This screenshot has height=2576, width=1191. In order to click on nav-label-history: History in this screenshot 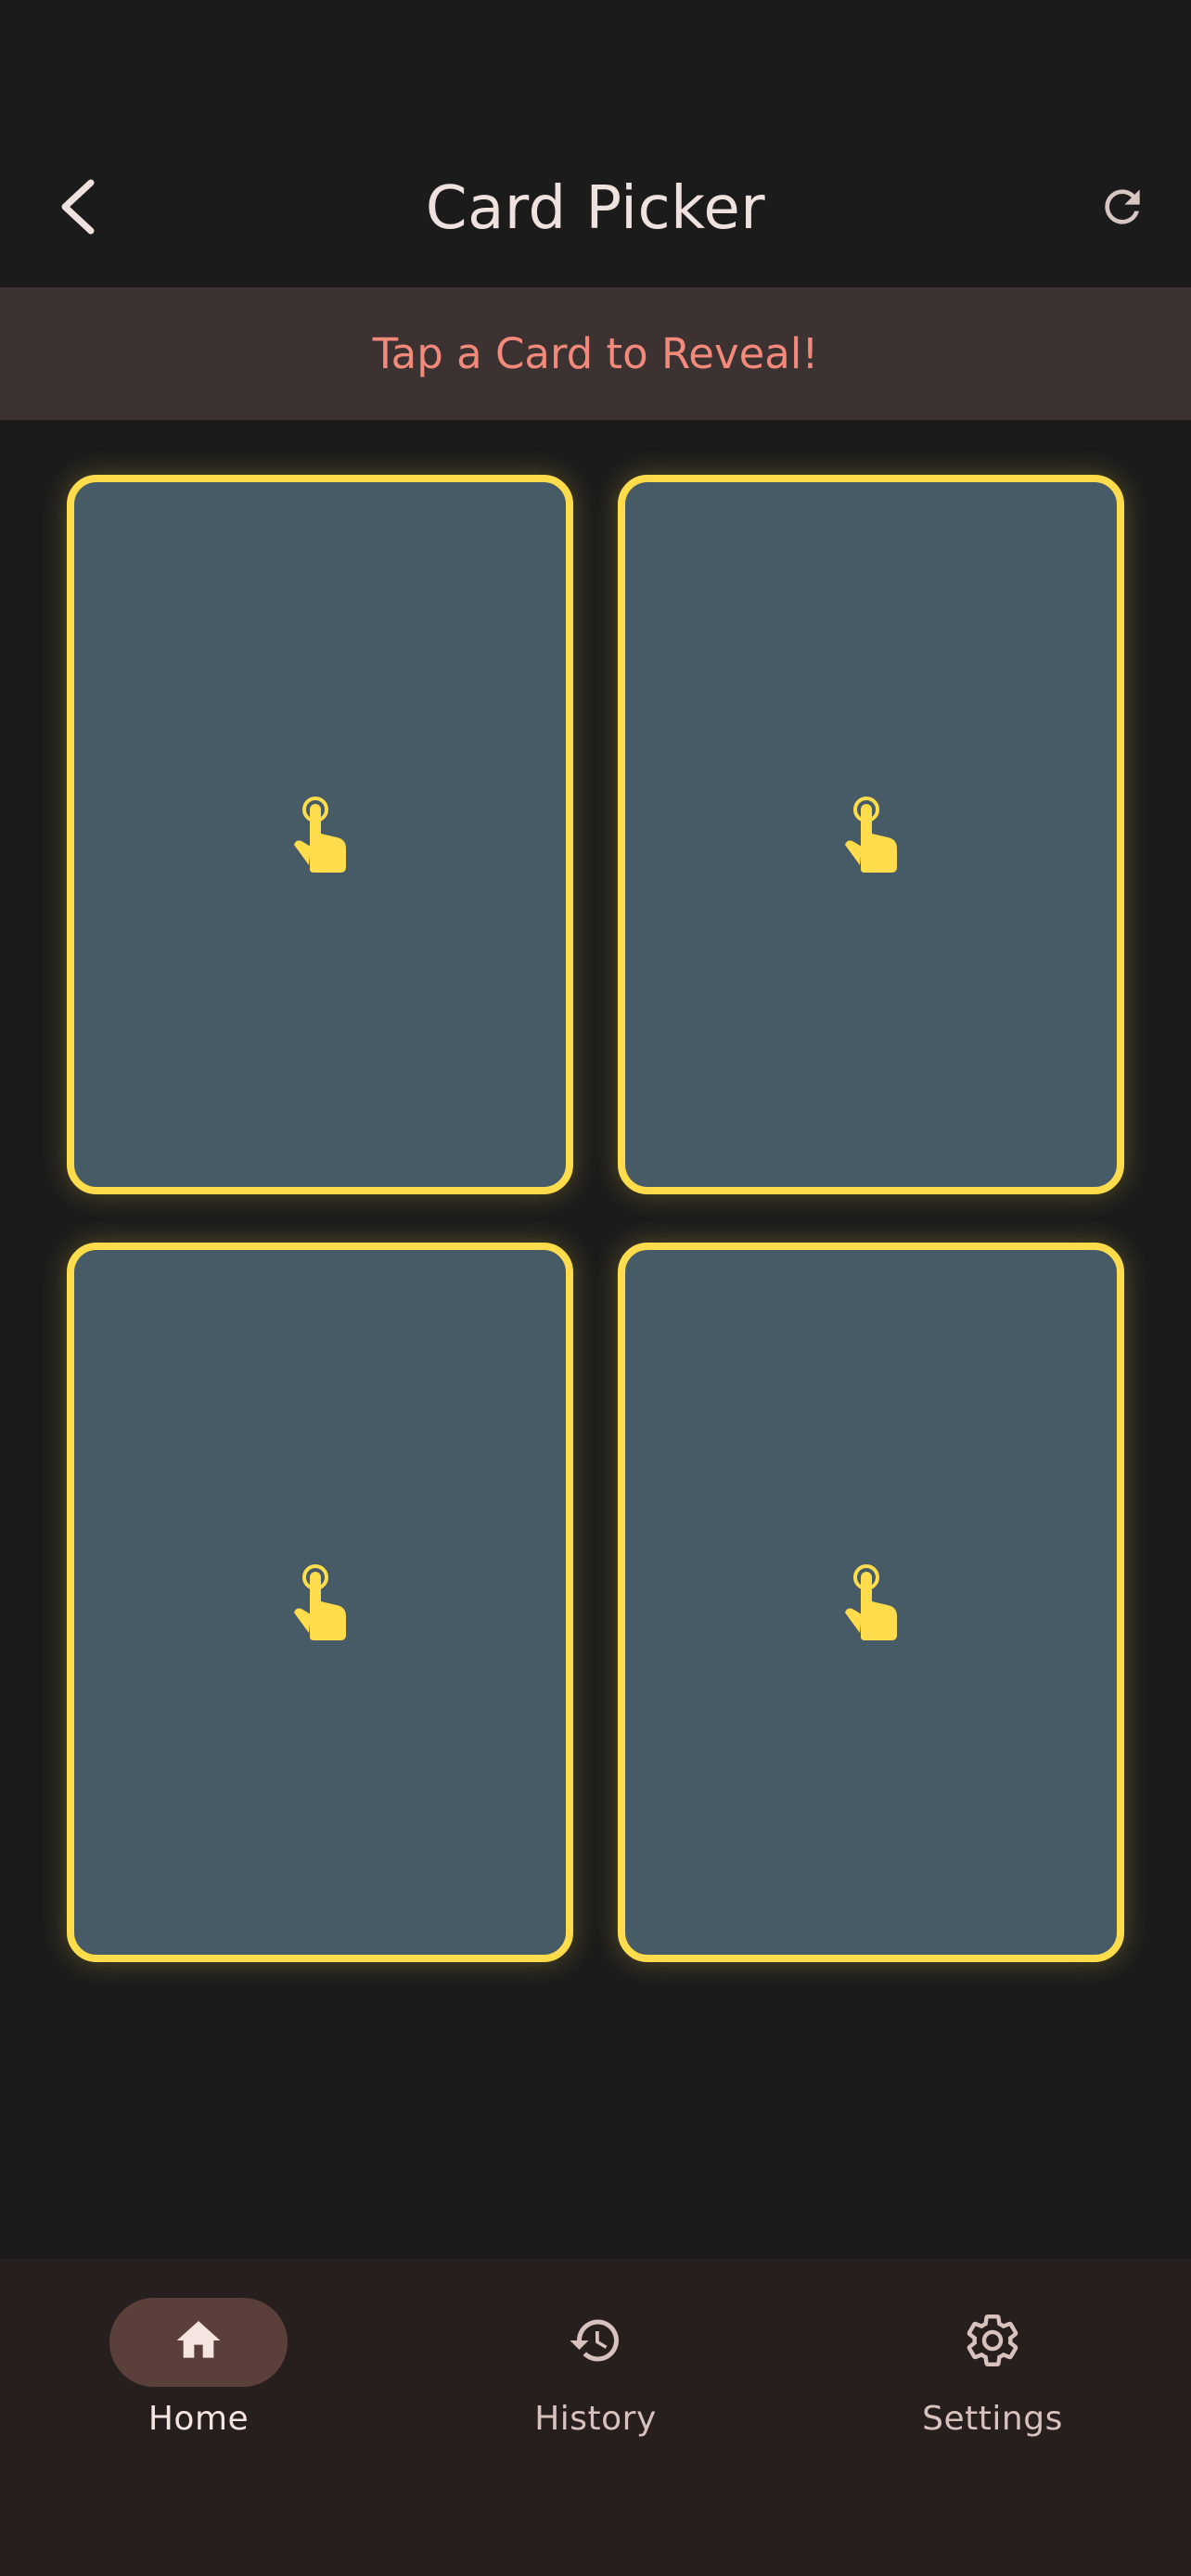, I will do `click(595, 2419)`.